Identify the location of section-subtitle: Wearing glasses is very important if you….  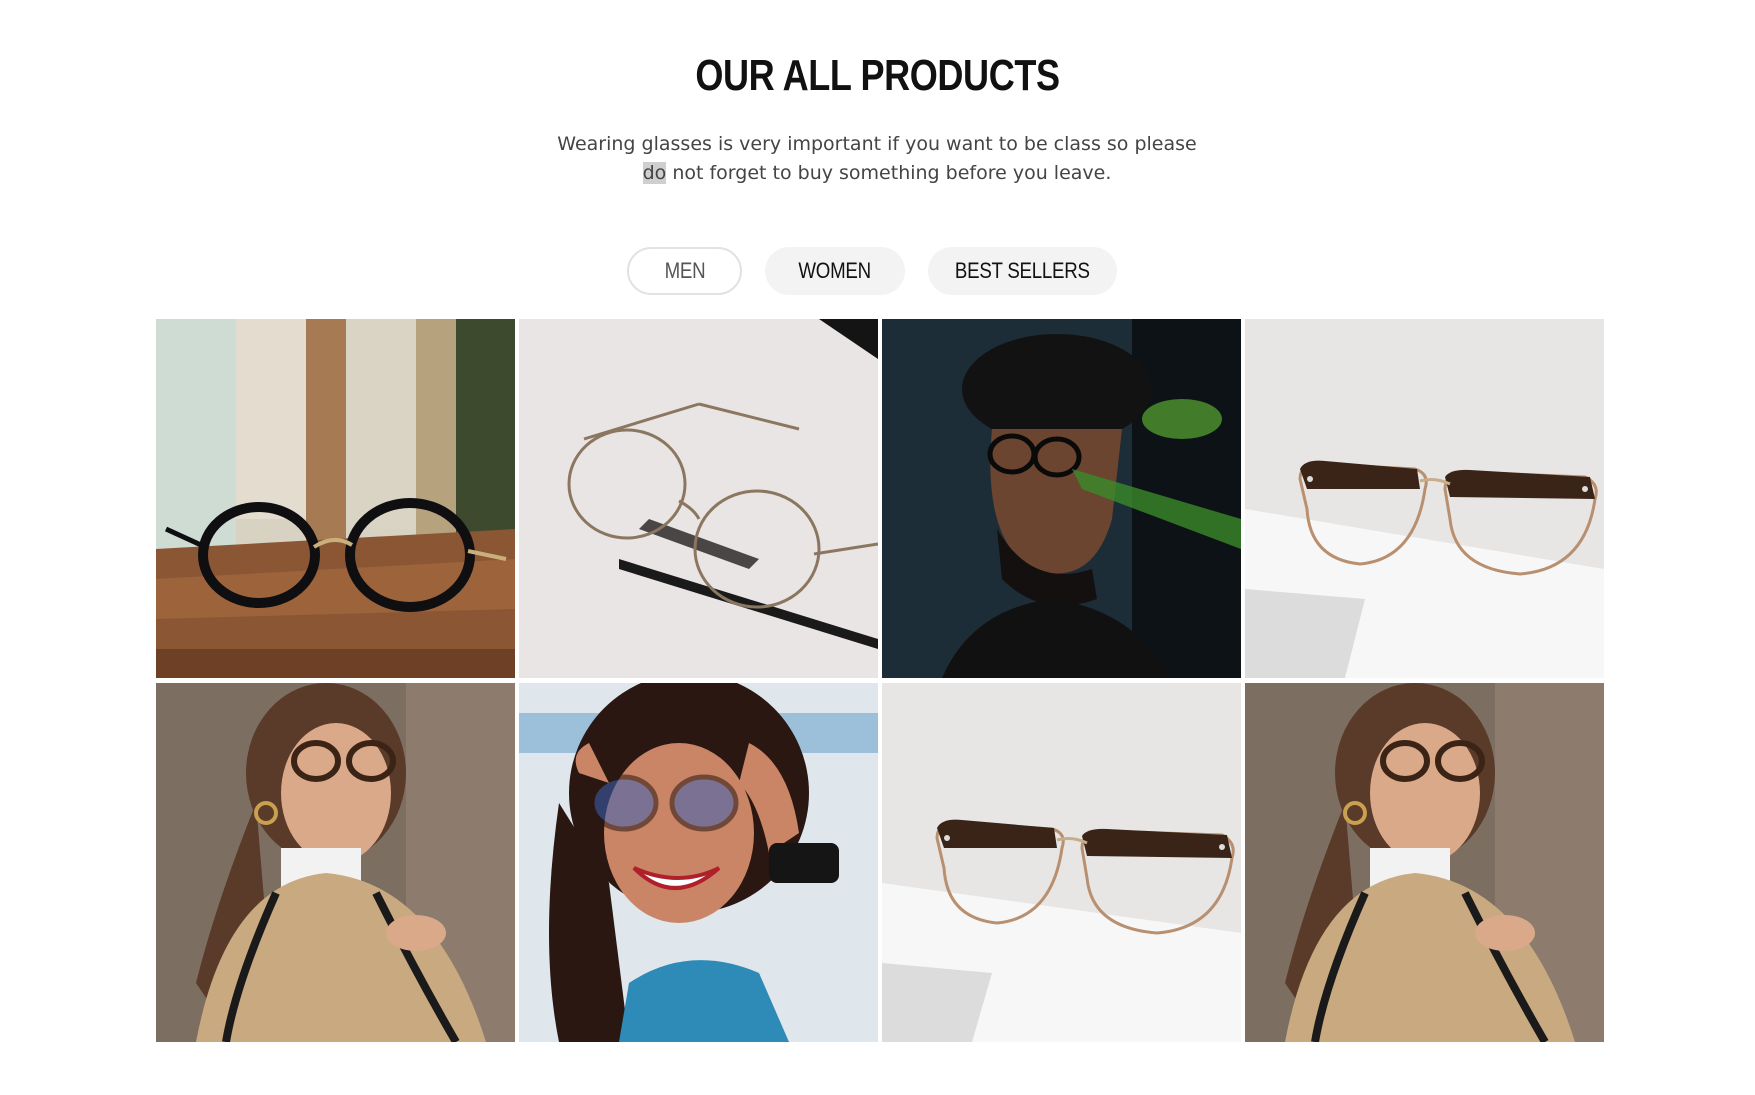
(877, 159).